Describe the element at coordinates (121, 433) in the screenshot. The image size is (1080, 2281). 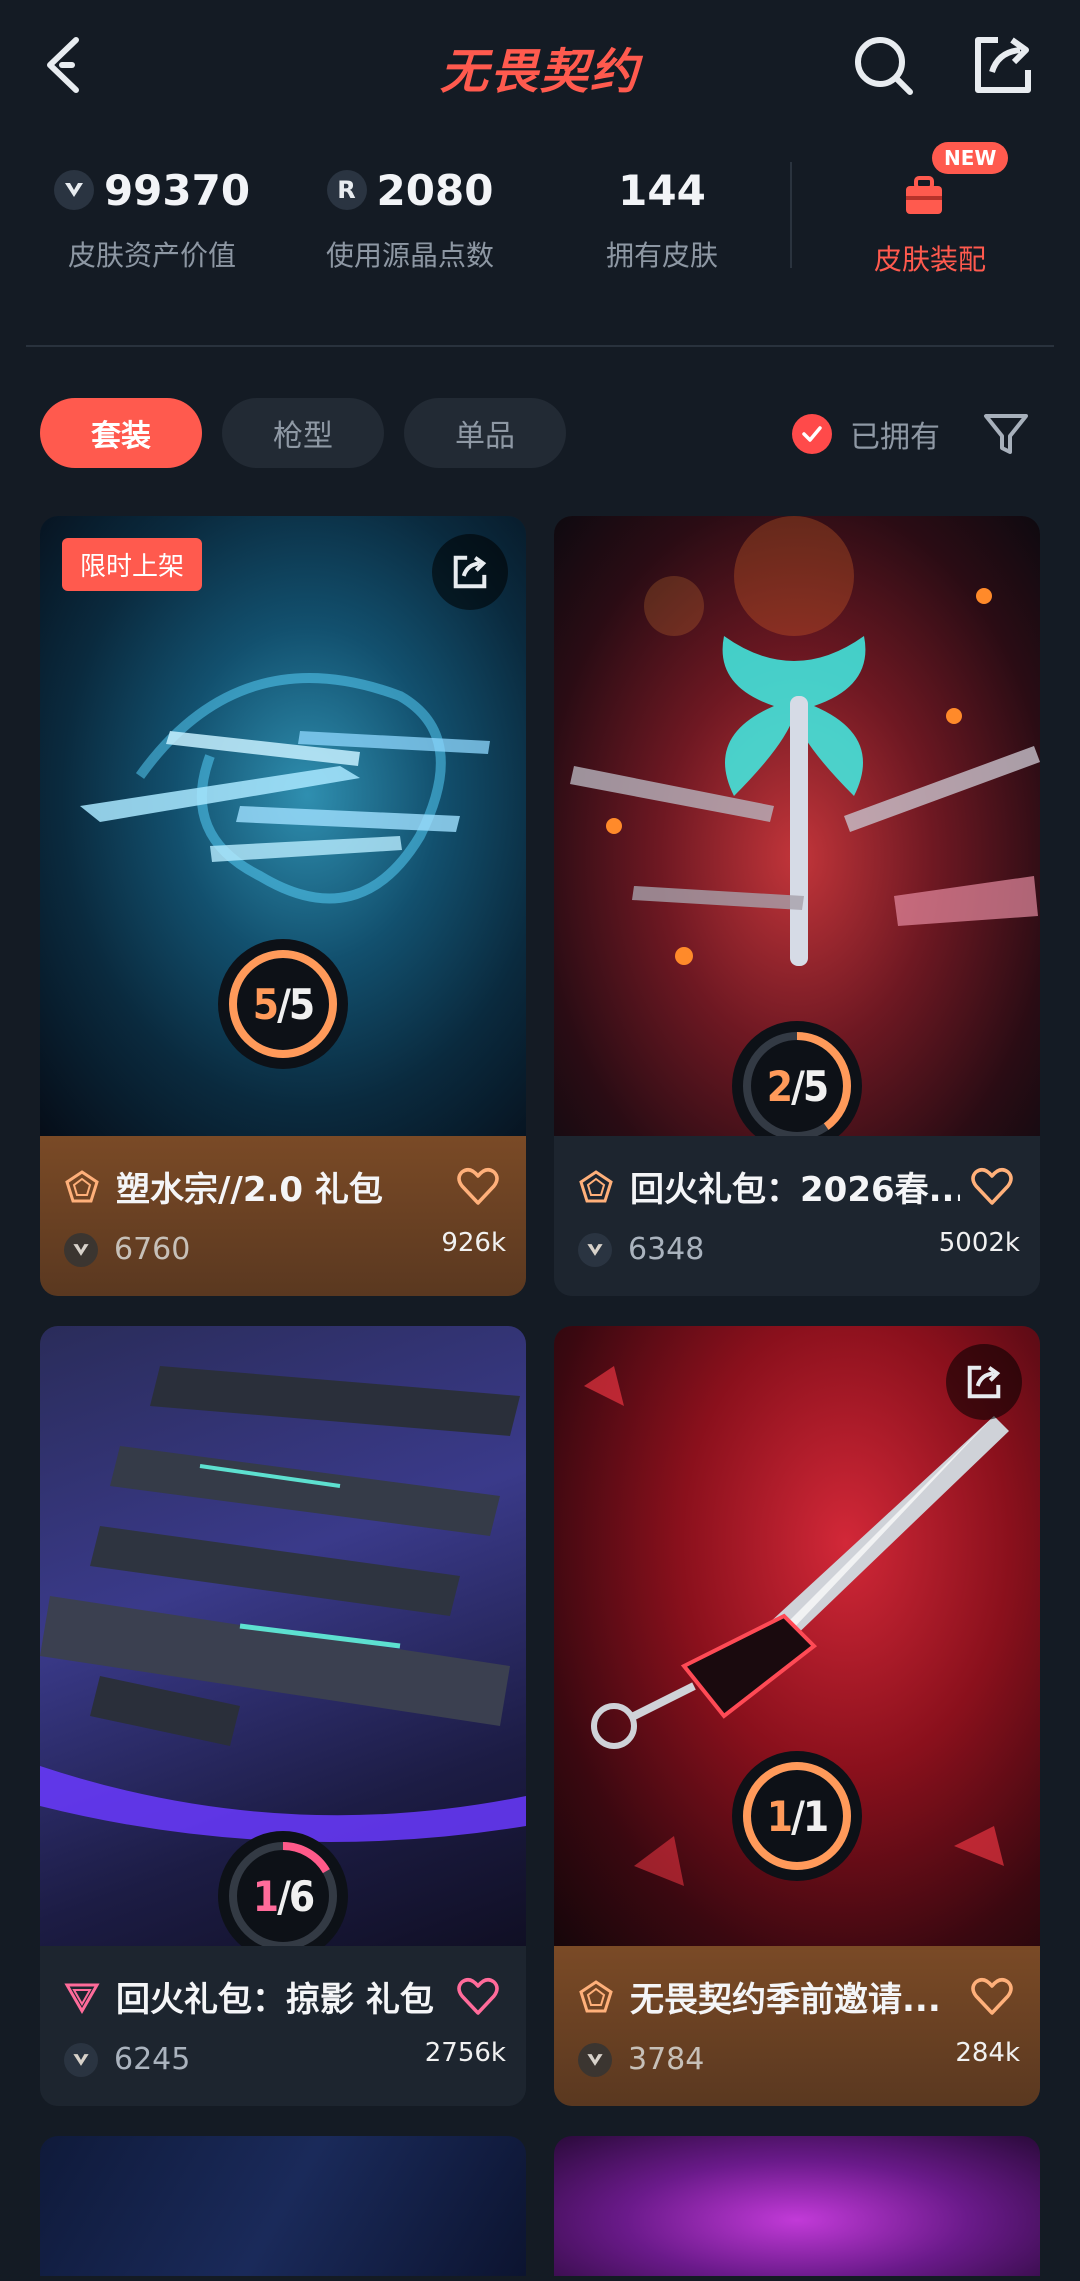
I see `tab-bundles: 套装` at that location.